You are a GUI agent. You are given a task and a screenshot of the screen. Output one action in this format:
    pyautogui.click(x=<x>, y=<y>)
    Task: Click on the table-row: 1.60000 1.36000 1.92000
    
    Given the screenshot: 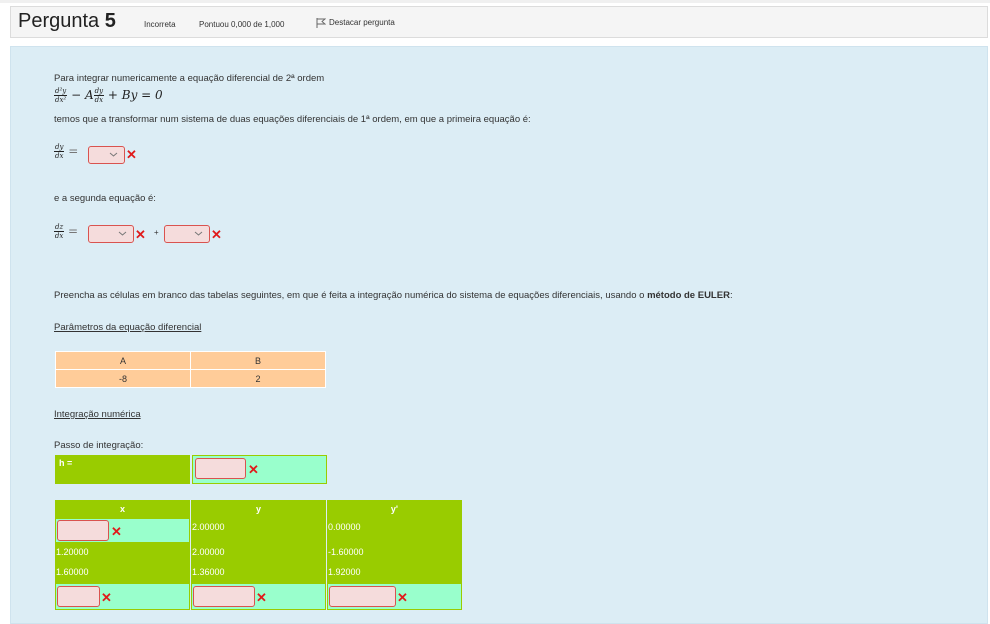 What is the action you would take?
    pyautogui.click(x=259, y=574)
    